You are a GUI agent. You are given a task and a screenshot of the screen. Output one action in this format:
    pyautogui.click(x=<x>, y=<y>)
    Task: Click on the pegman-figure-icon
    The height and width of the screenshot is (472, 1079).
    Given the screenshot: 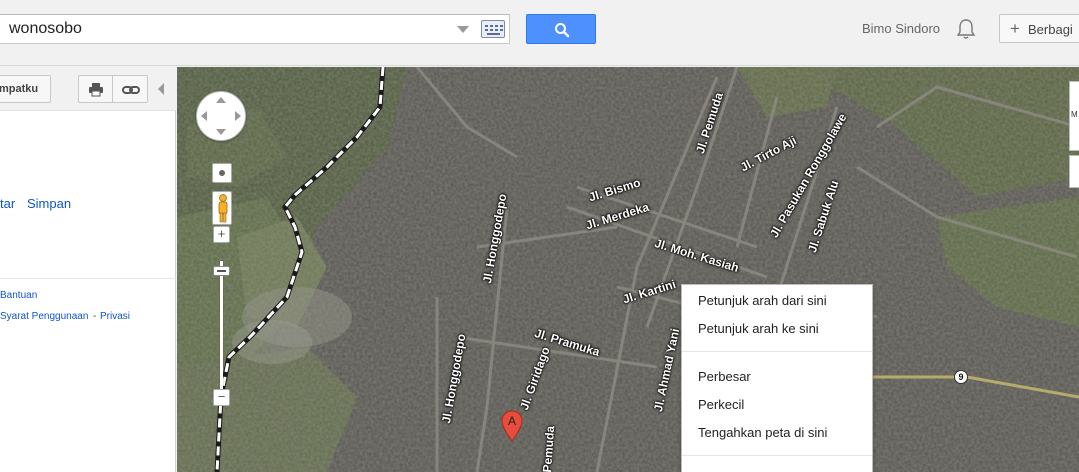 What is the action you would take?
    pyautogui.click(x=223, y=208)
    